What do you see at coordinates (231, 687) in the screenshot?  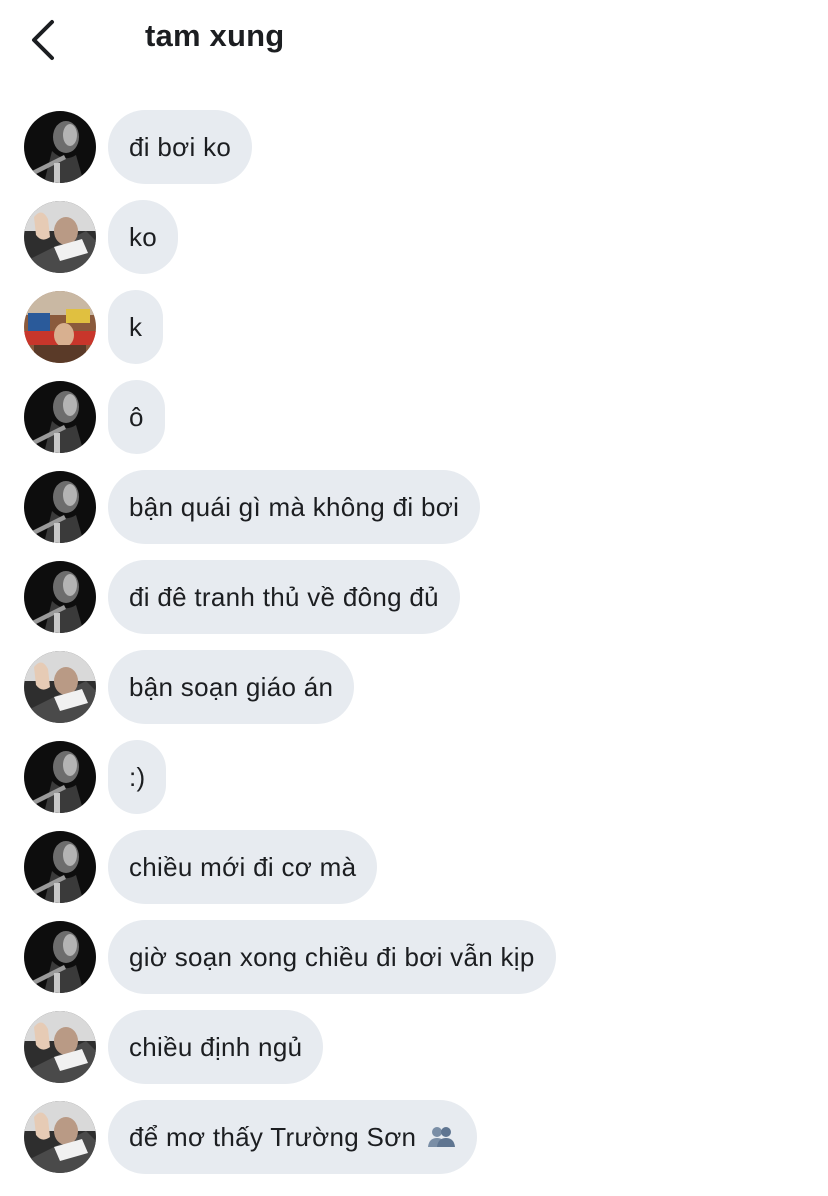 I see `message-bubble: bận soạn giáo án` at bounding box center [231, 687].